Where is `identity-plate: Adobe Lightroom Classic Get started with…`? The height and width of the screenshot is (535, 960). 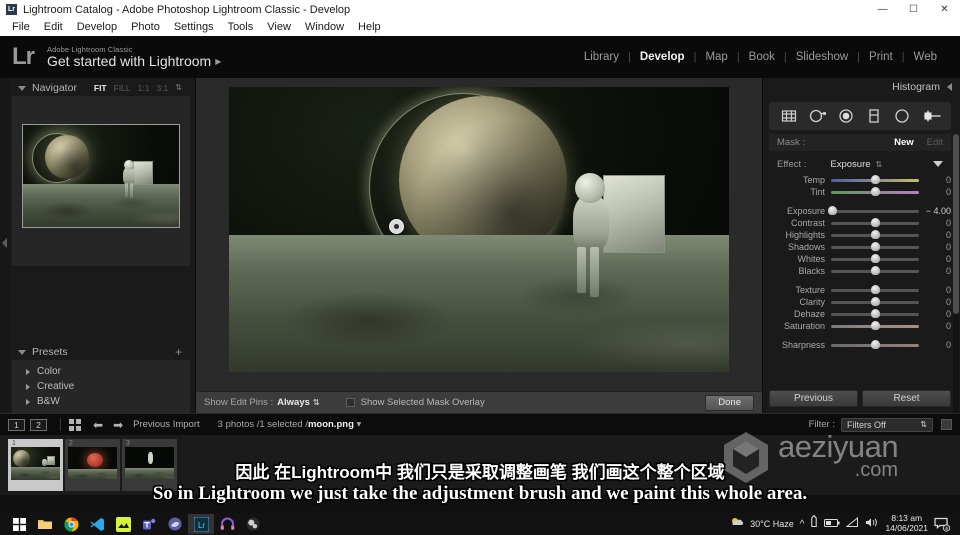
identity-plate: Adobe Lightroom Classic Get started with… is located at coordinates (134, 57).